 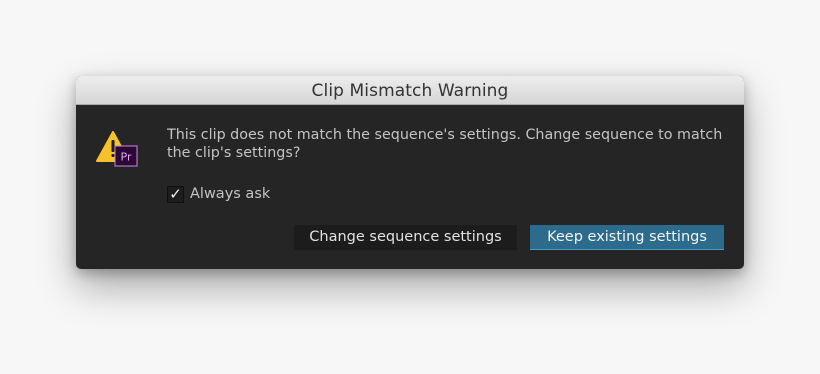 What do you see at coordinates (627, 237) in the screenshot?
I see `keep-existing-settings-button: Keep existing settings` at bounding box center [627, 237].